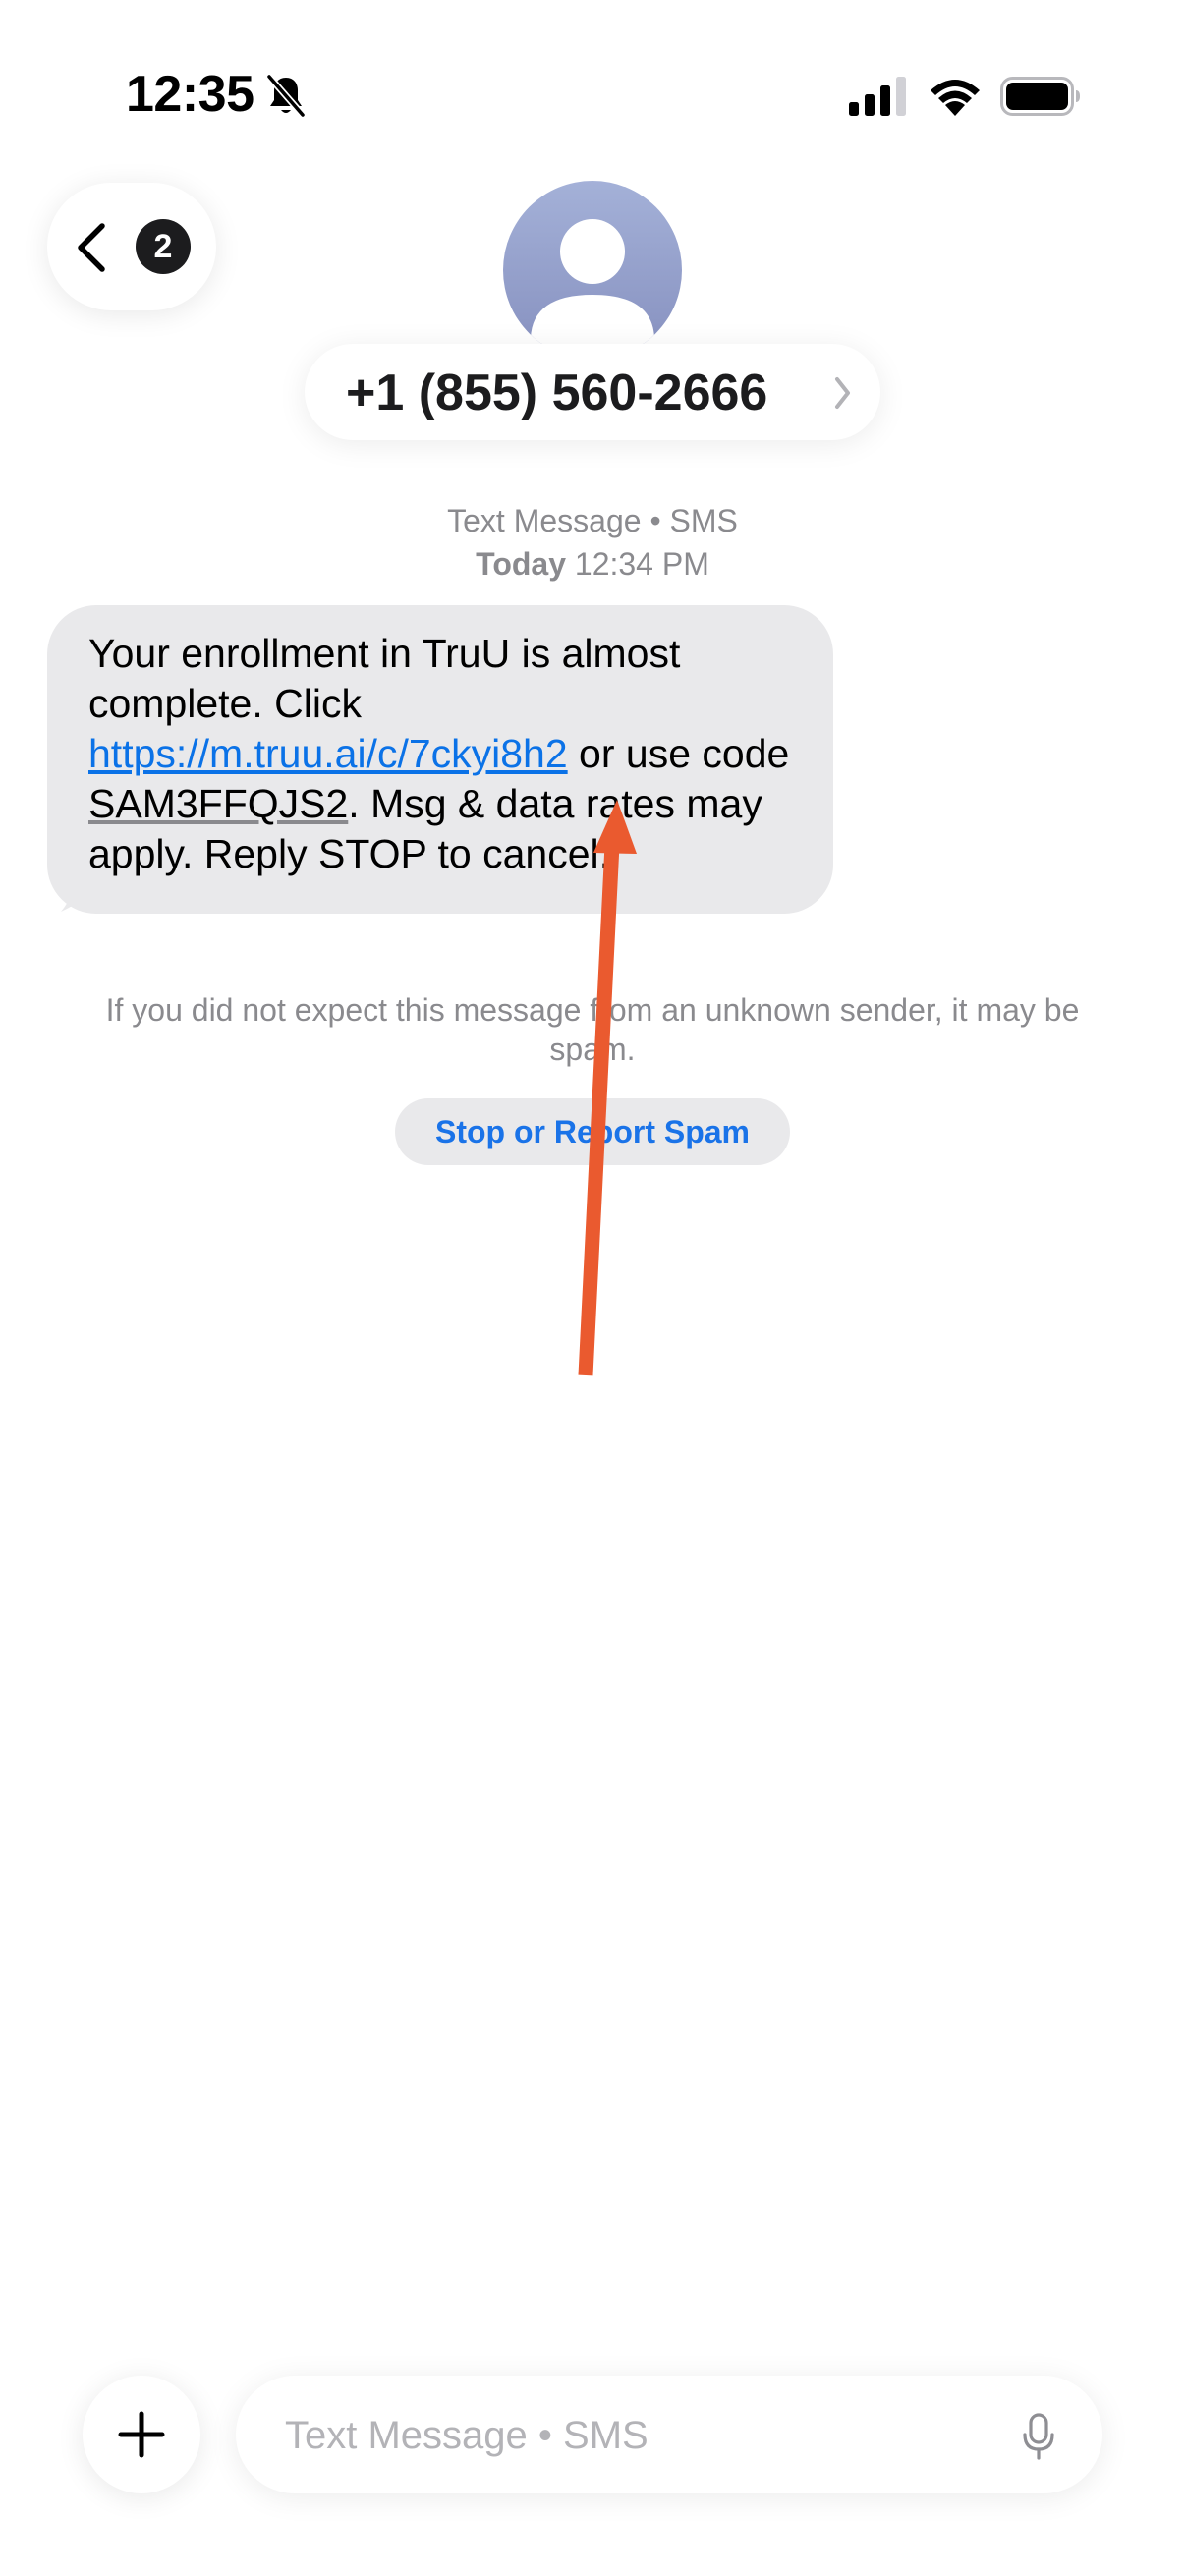 Image resolution: width=1185 pixels, height=2576 pixels. I want to click on back-button: 2, so click(132, 246).